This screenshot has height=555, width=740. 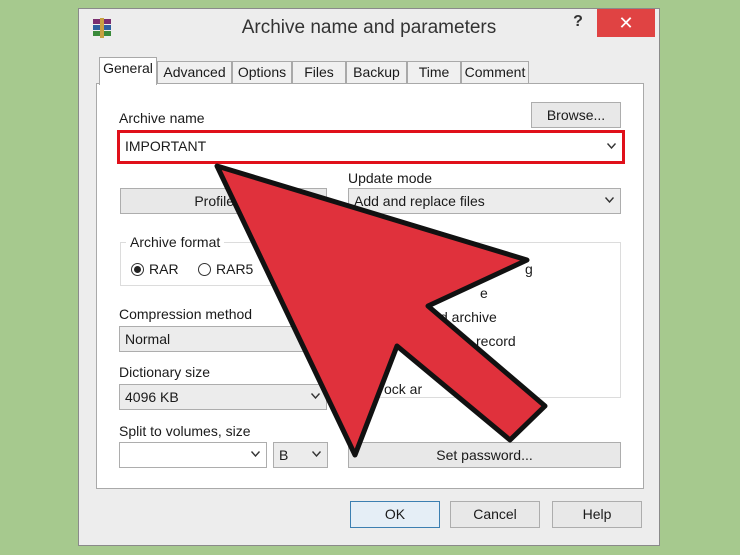 What do you see at coordinates (223, 397) in the screenshot?
I see `dictionary-size-select: 4096 KB` at bounding box center [223, 397].